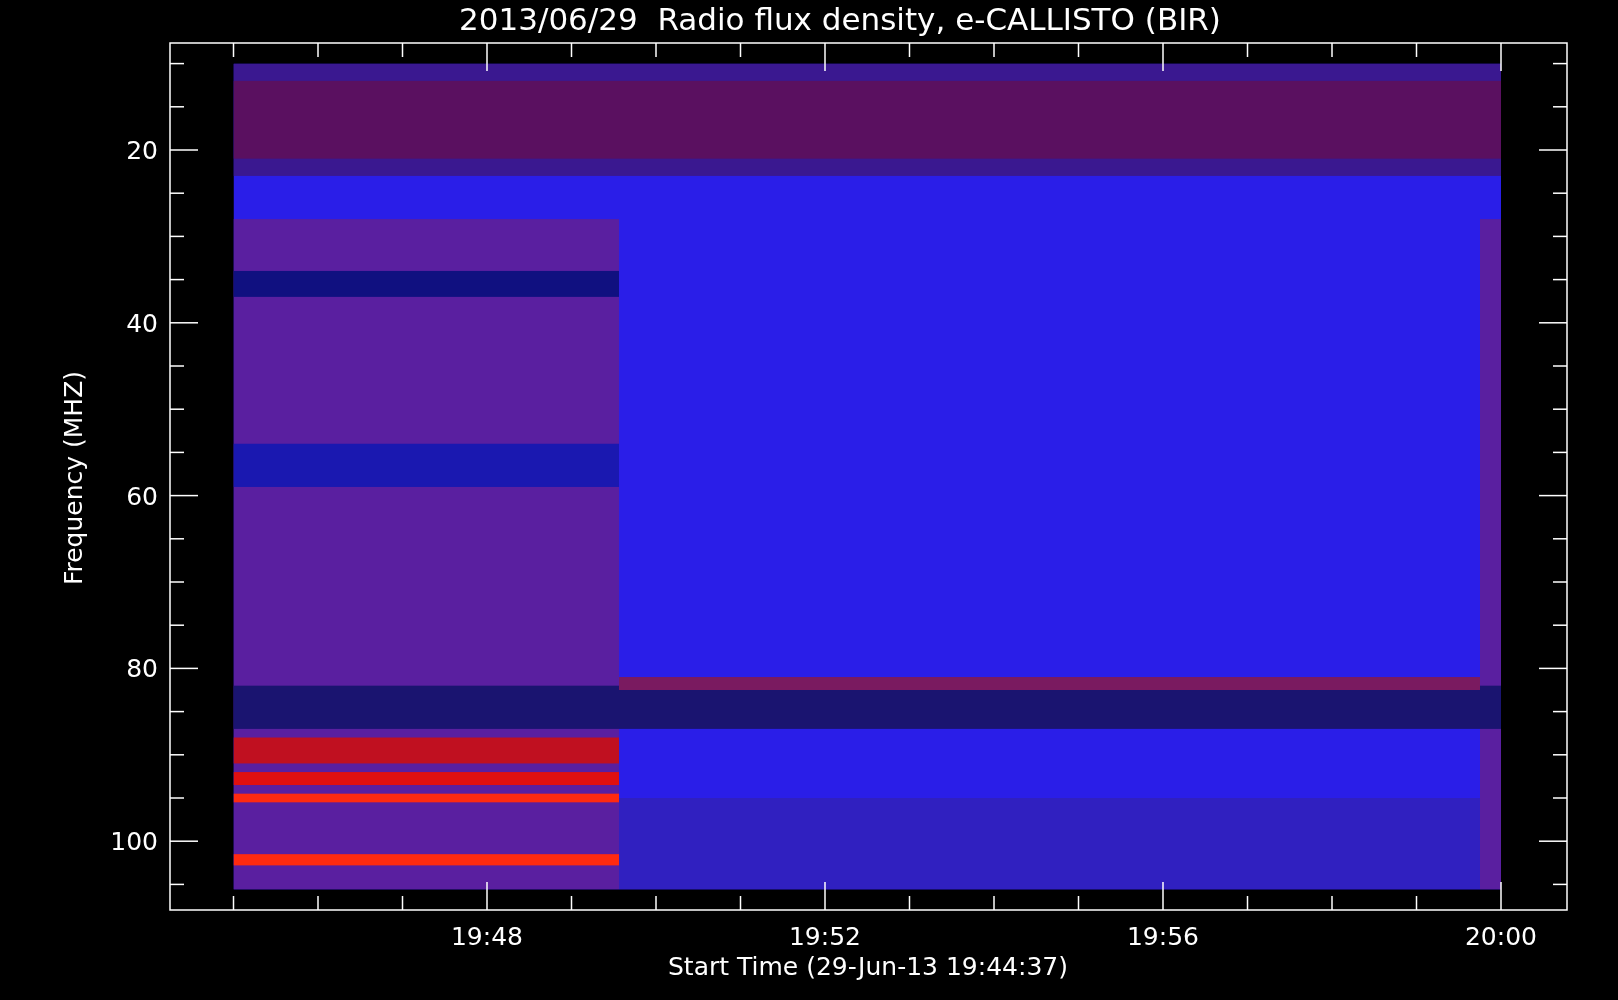 Image resolution: width=1618 pixels, height=1000 pixels. What do you see at coordinates (825, 936) in the screenshot?
I see `axis-tick-label: 19:52` at bounding box center [825, 936].